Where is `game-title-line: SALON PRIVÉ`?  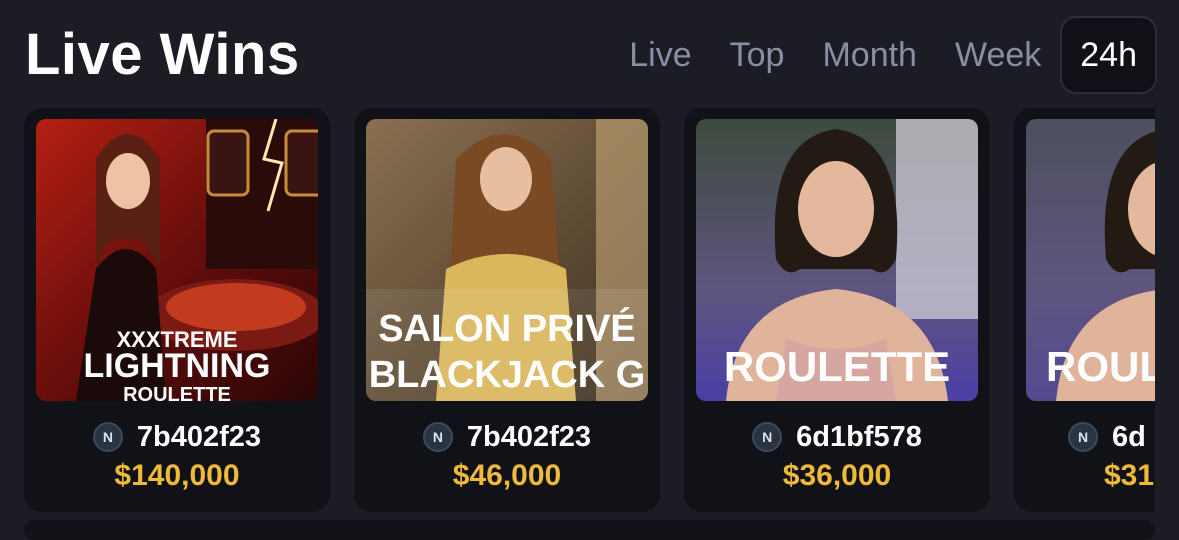
game-title-line: SALON PRIVÉ is located at coordinates (507, 328).